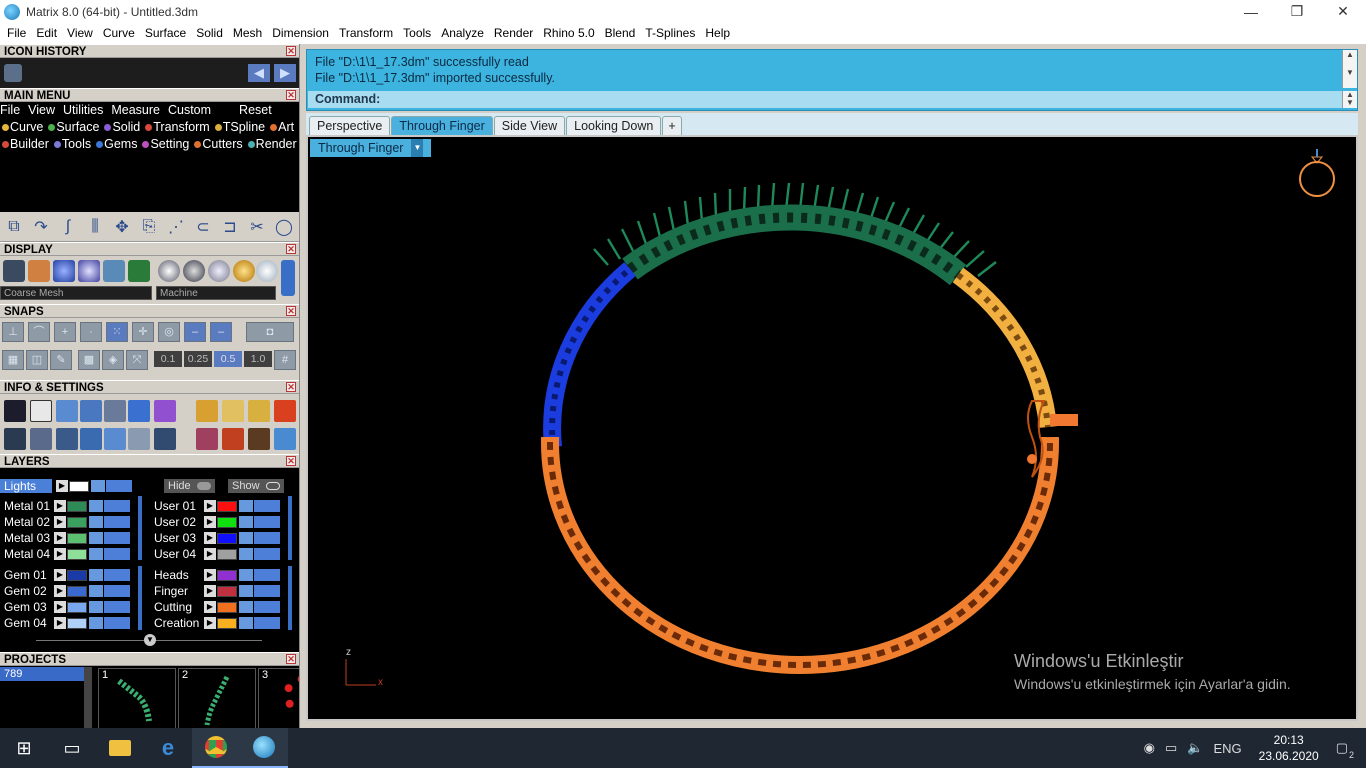 The height and width of the screenshot is (768, 1366). Describe the element at coordinates (256, 486) in the screenshot. I see `show-button: Show` at that location.